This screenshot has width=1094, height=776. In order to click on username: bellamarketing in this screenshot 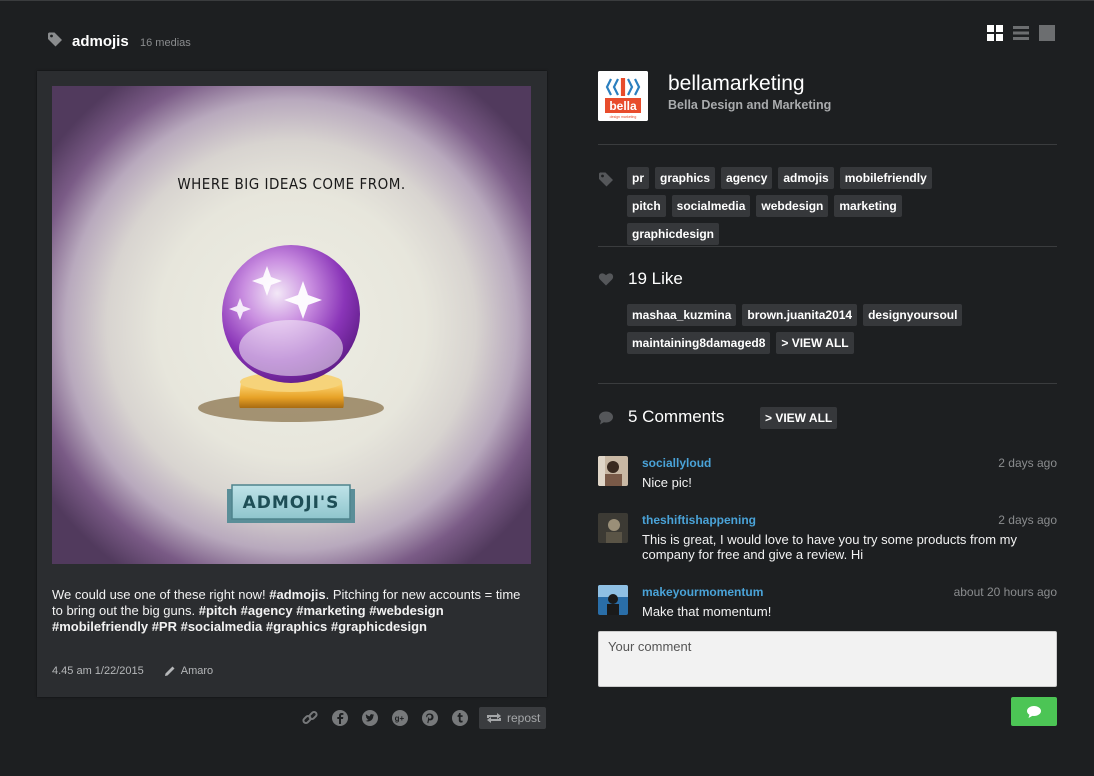, I will do `click(736, 84)`.